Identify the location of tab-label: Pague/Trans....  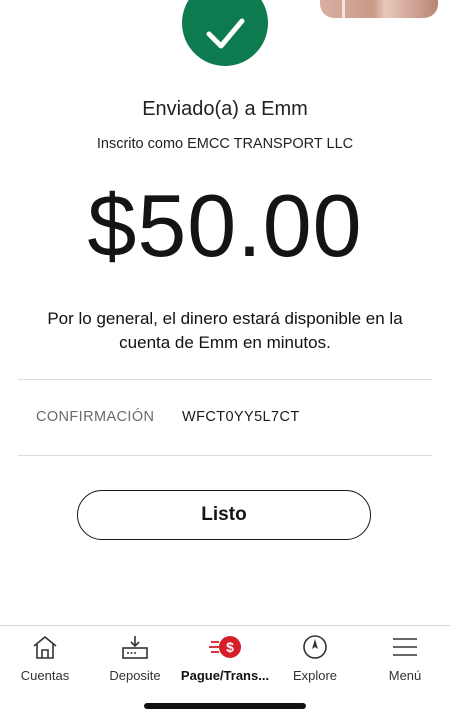
(225, 675).